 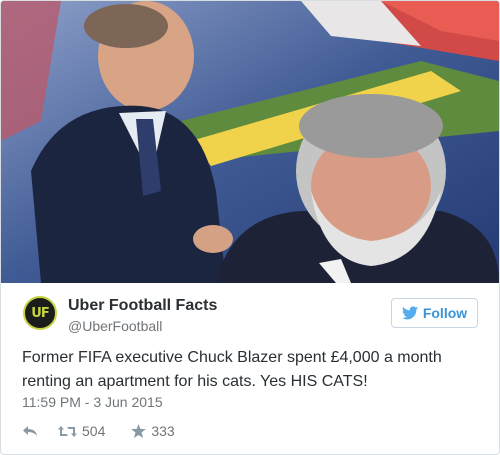 I want to click on reply-icon, so click(x=30, y=431).